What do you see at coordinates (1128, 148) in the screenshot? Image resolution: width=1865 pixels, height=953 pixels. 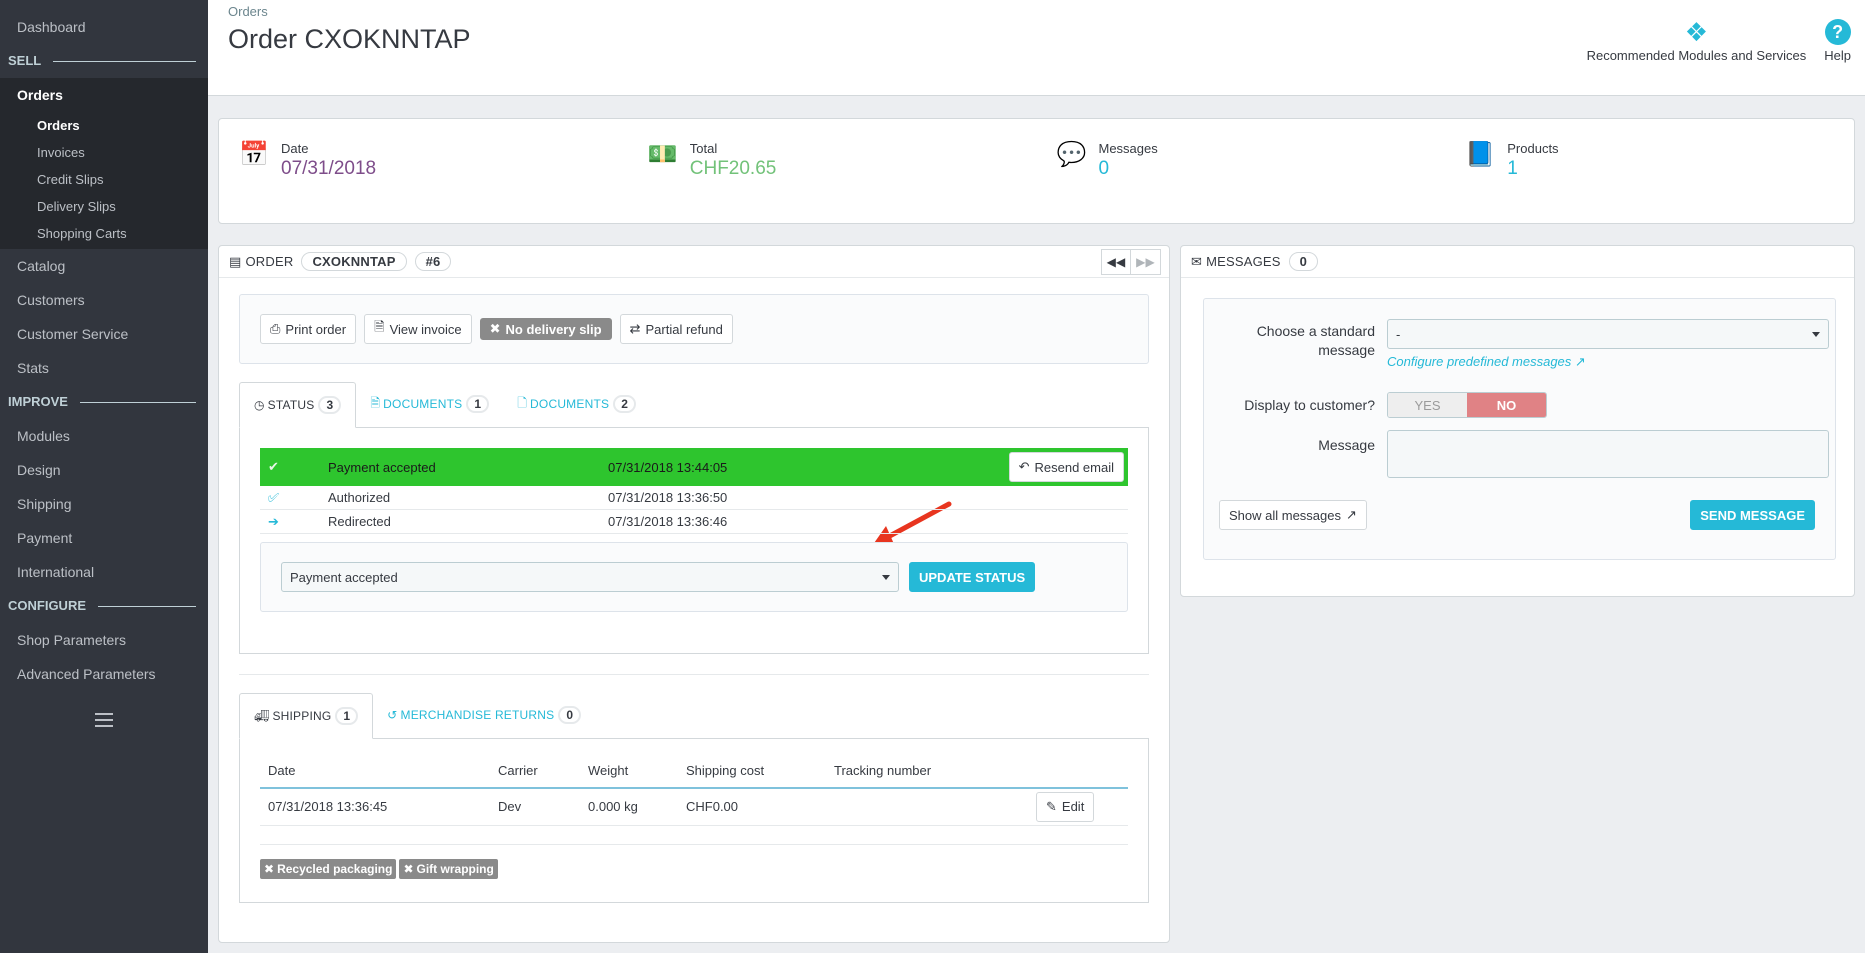 I see `kpi-label: Messages` at bounding box center [1128, 148].